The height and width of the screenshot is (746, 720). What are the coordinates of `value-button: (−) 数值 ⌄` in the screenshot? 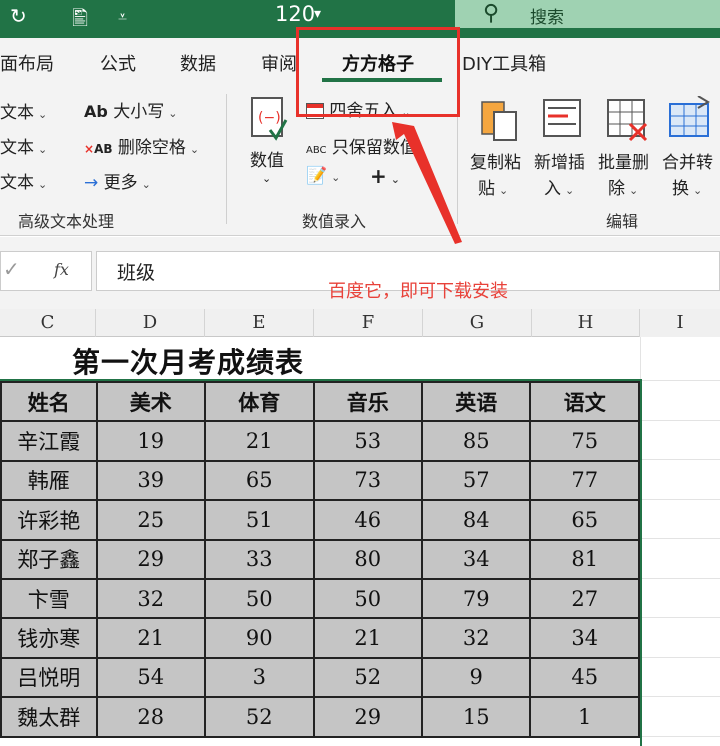 It's located at (270, 149).